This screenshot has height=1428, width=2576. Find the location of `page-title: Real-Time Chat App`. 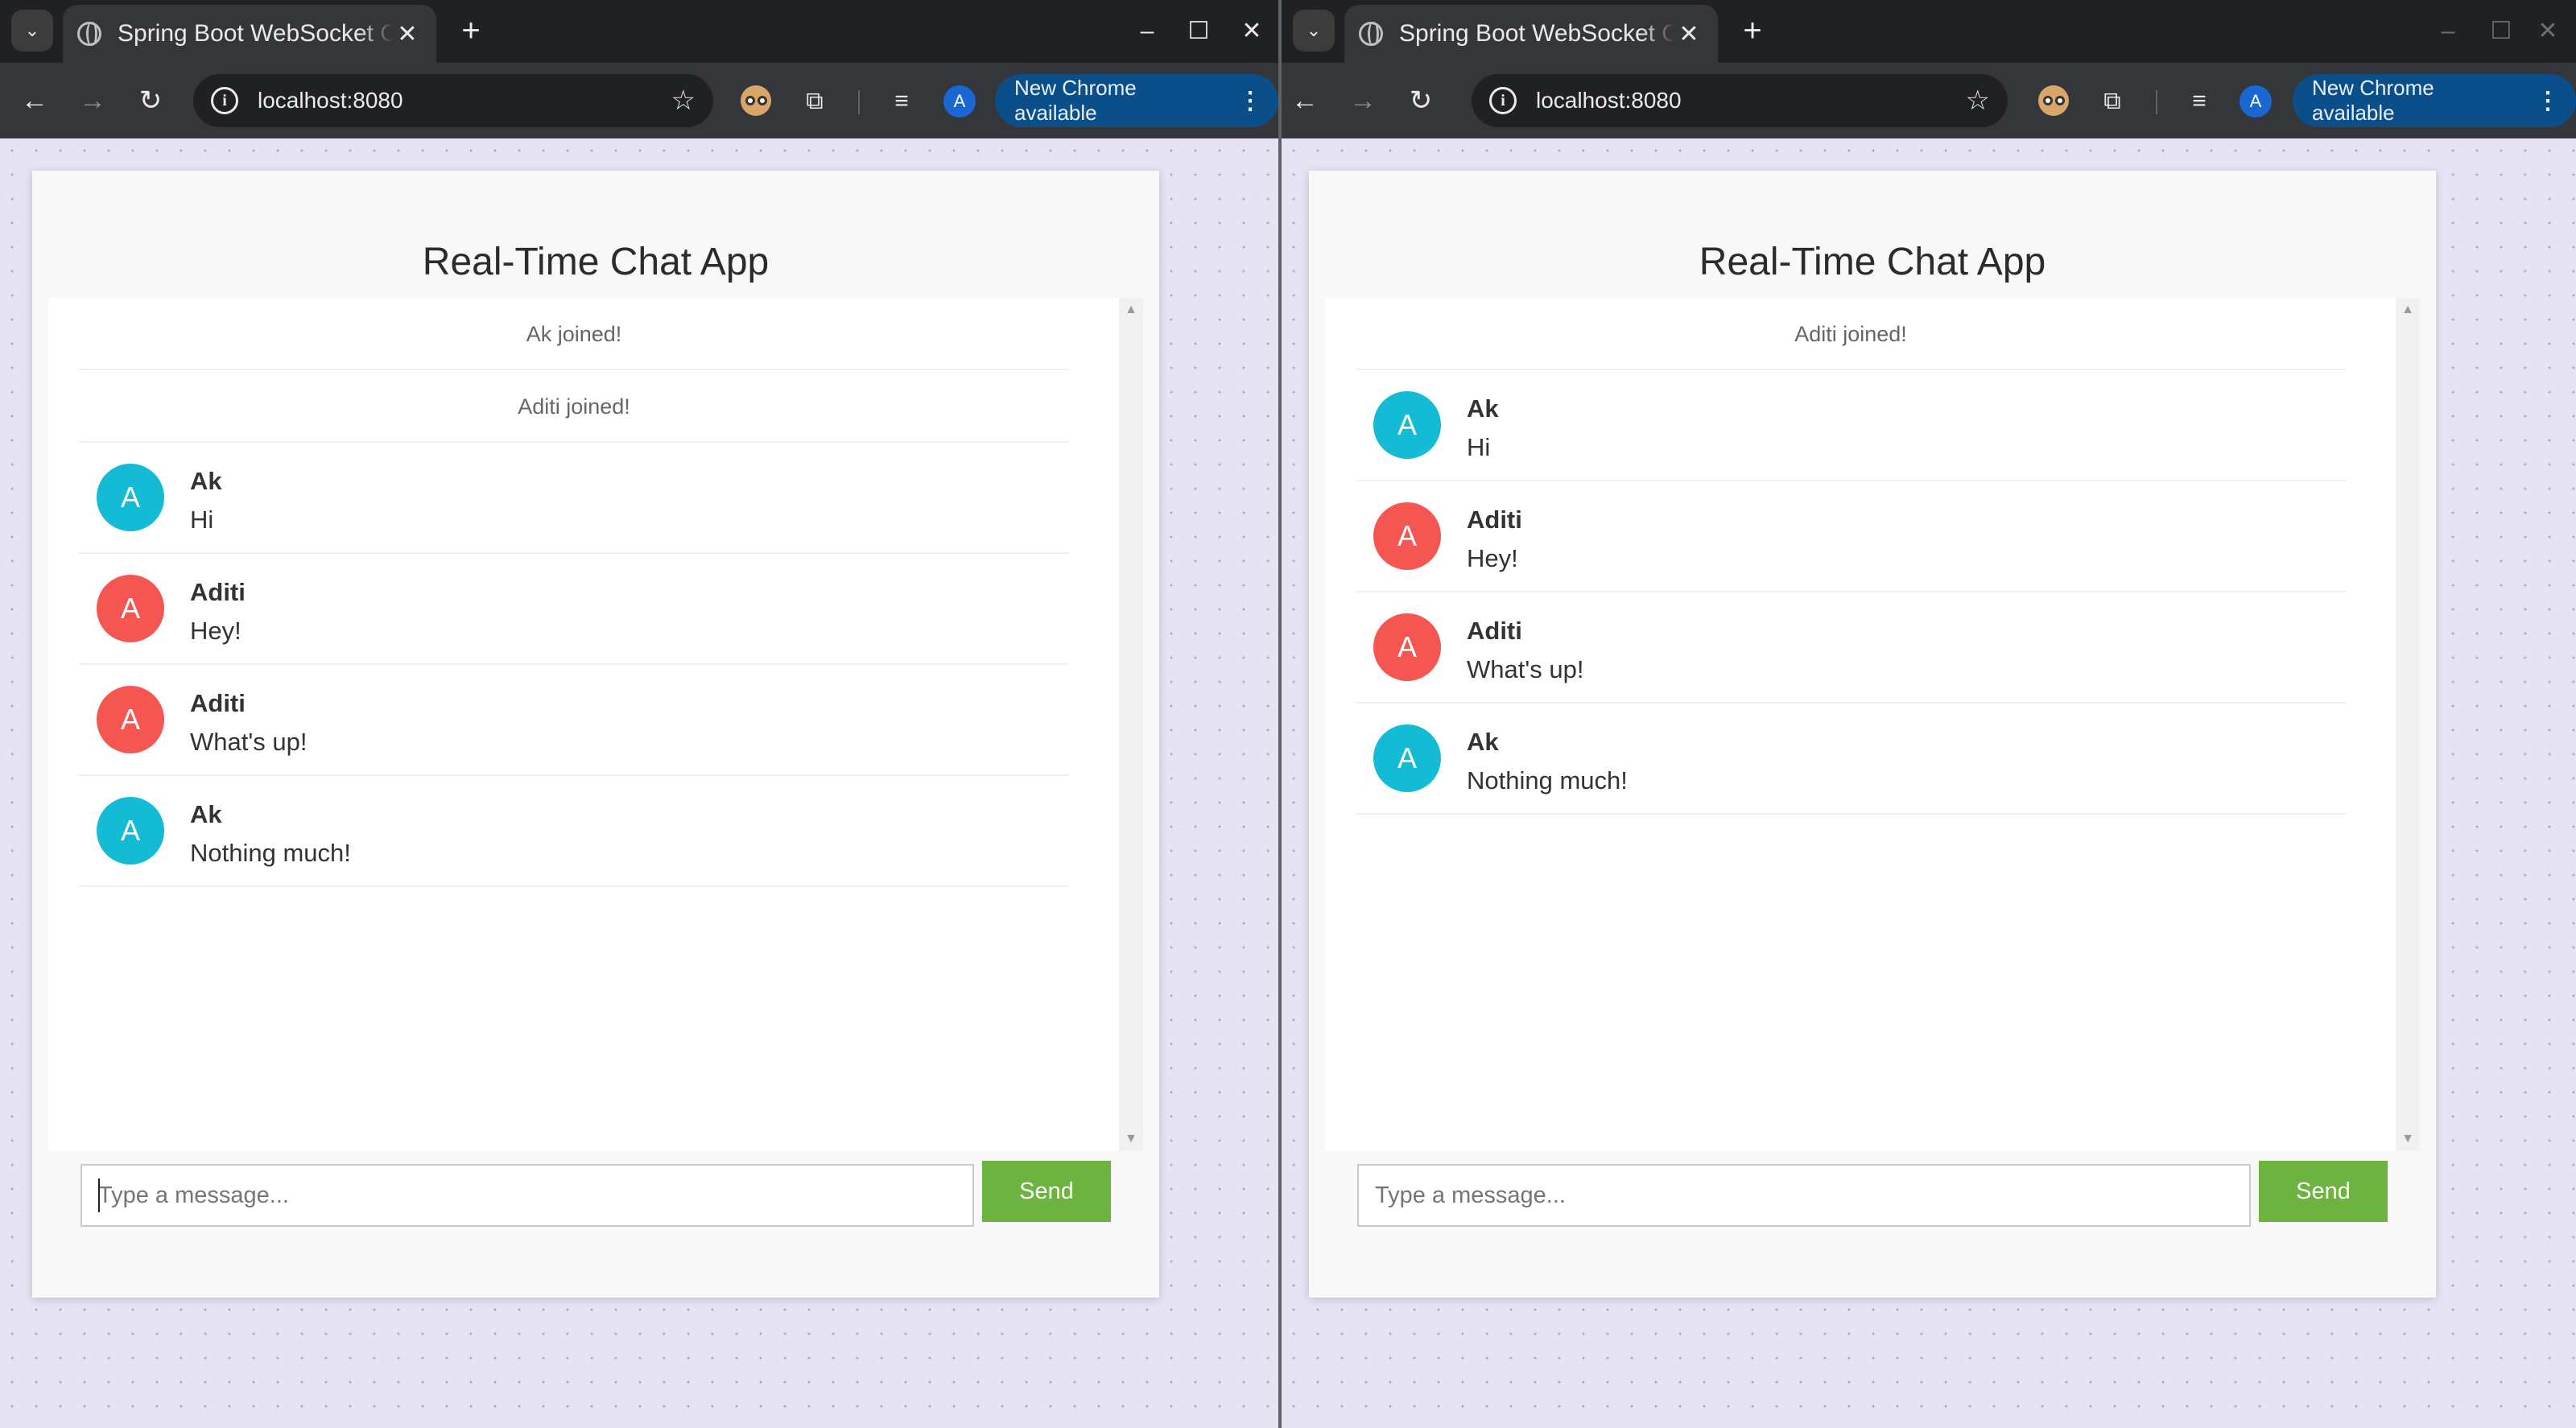

page-title: Real-Time Chat App is located at coordinates (596, 262).